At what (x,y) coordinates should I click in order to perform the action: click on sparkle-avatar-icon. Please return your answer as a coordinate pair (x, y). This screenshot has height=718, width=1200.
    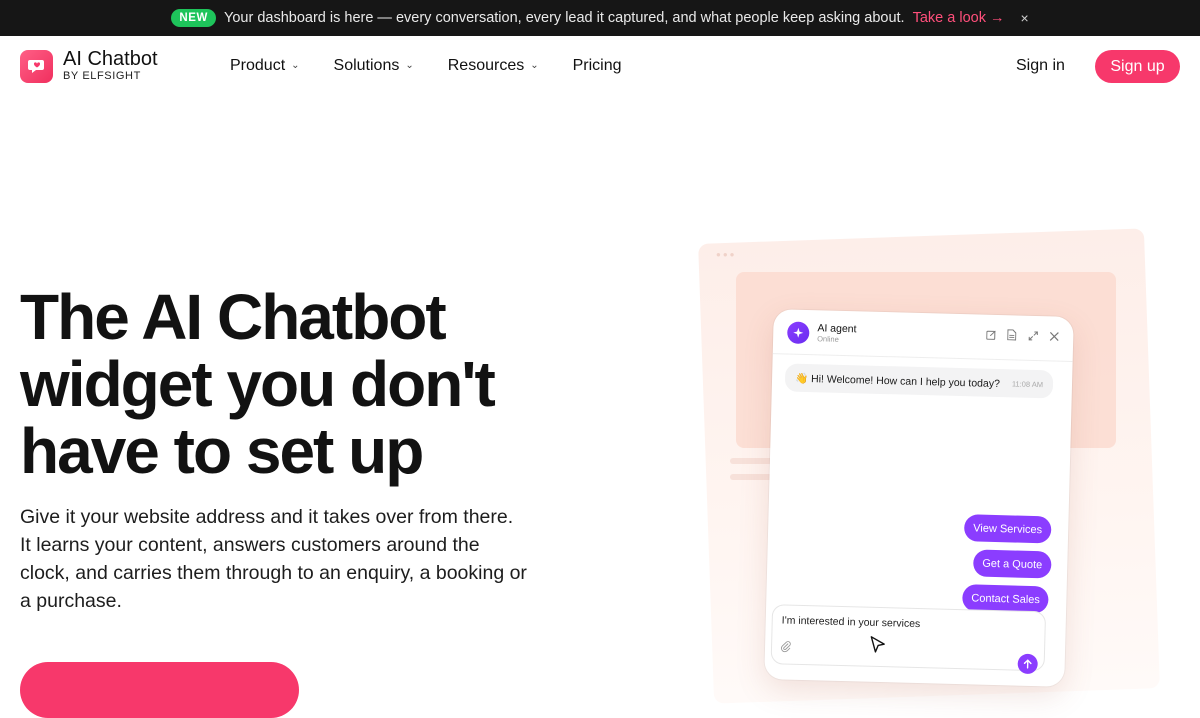
    Looking at the image, I should click on (798, 333).